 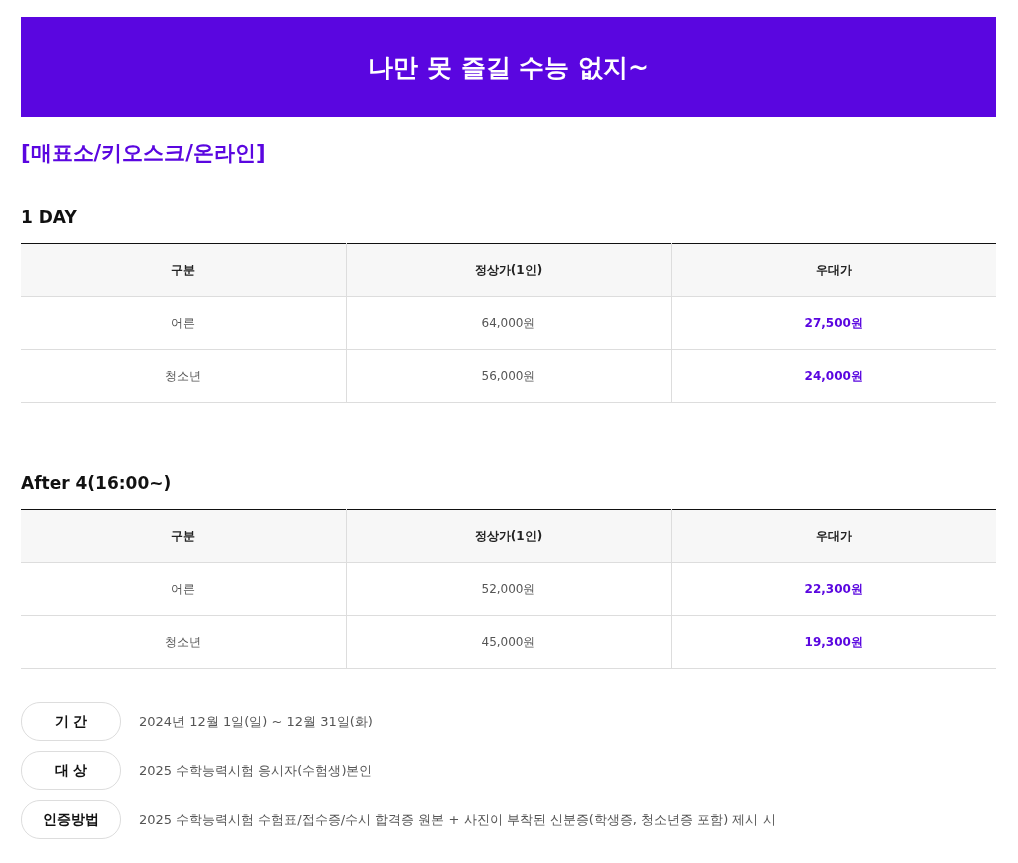 What do you see at coordinates (508, 642) in the screenshot?
I see `table-cell: 45,000원` at bounding box center [508, 642].